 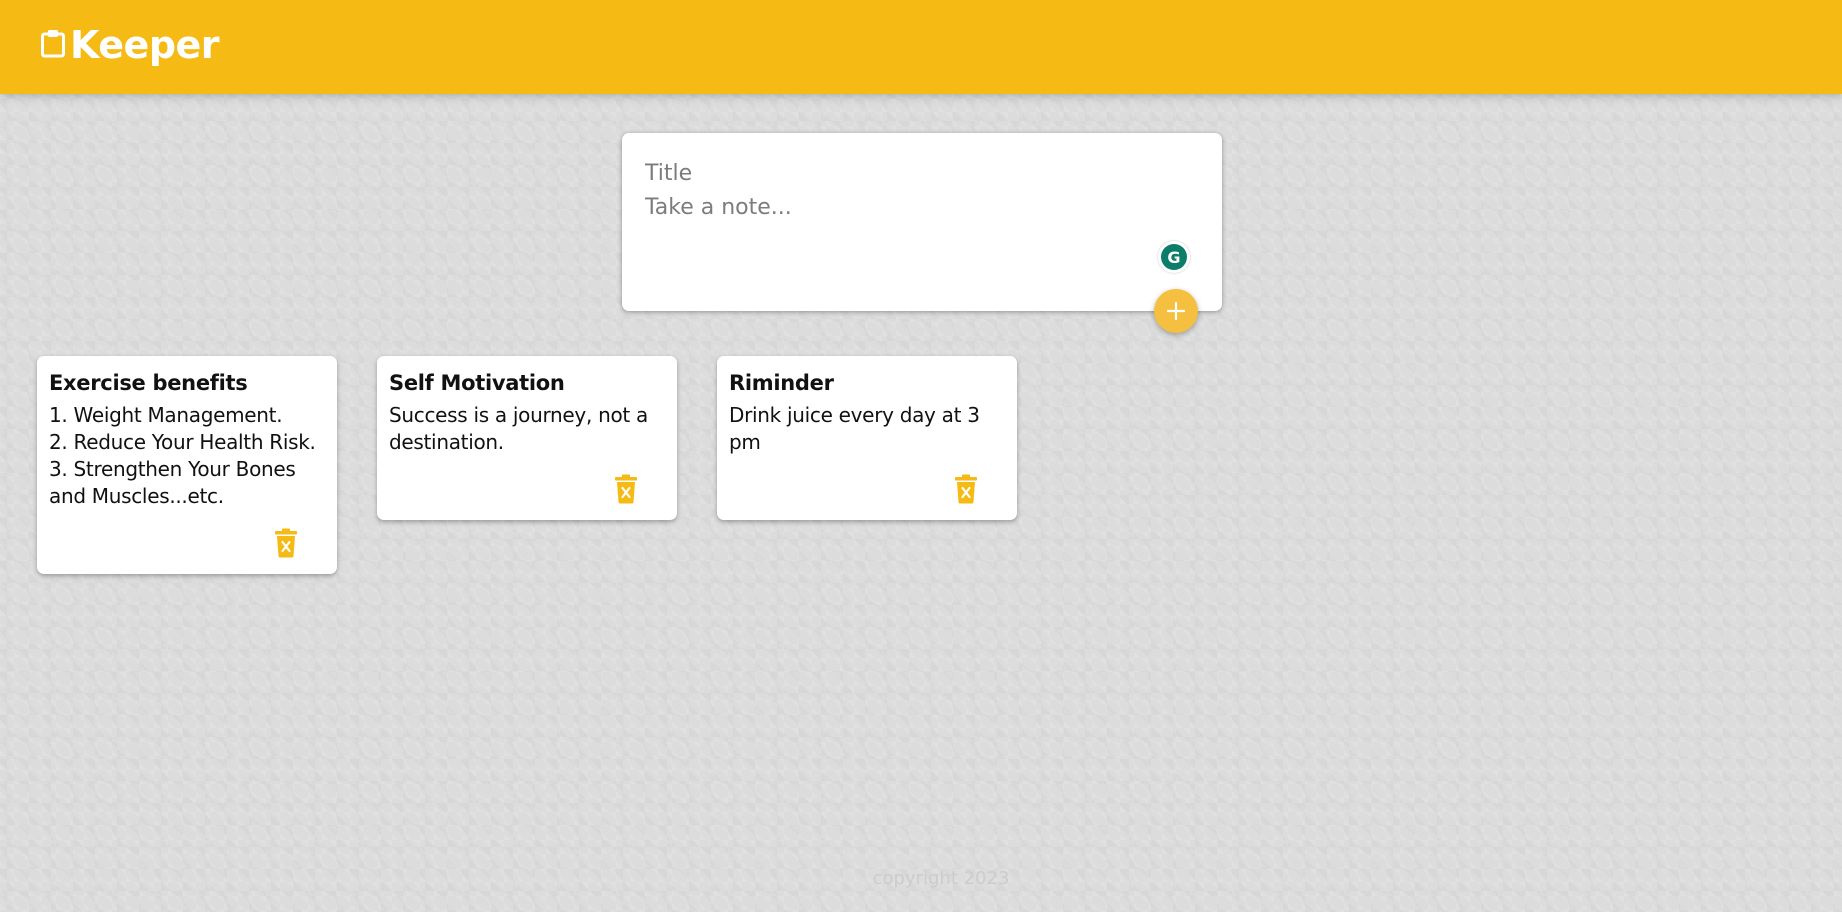 What do you see at coordinates (145, 45) in the screenshot?
I see `app-title: Keeper` at bounding box center [145, 45].